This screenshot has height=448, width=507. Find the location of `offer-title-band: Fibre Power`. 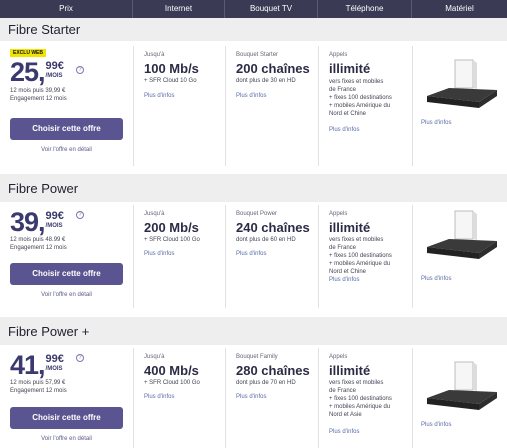

offer-title-band: Fibre Power is located at coordinates (253, 188).